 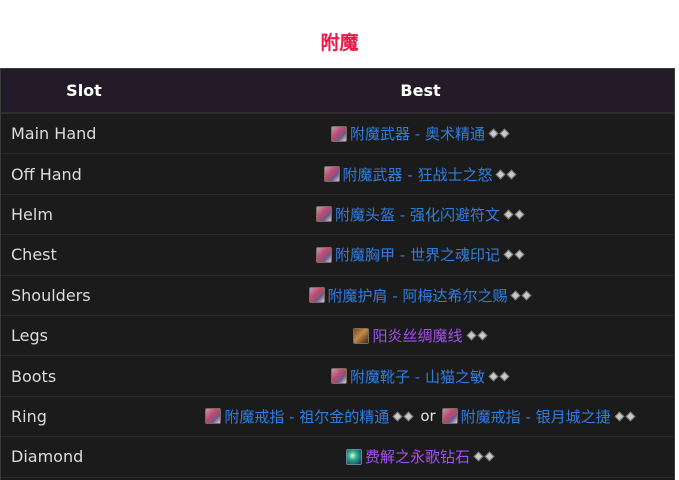 What do you see at coordinates (417, 335) in the screenshot?
I see `item-name: 阳炎丝绸魔线` at bounding box center [417, 335].